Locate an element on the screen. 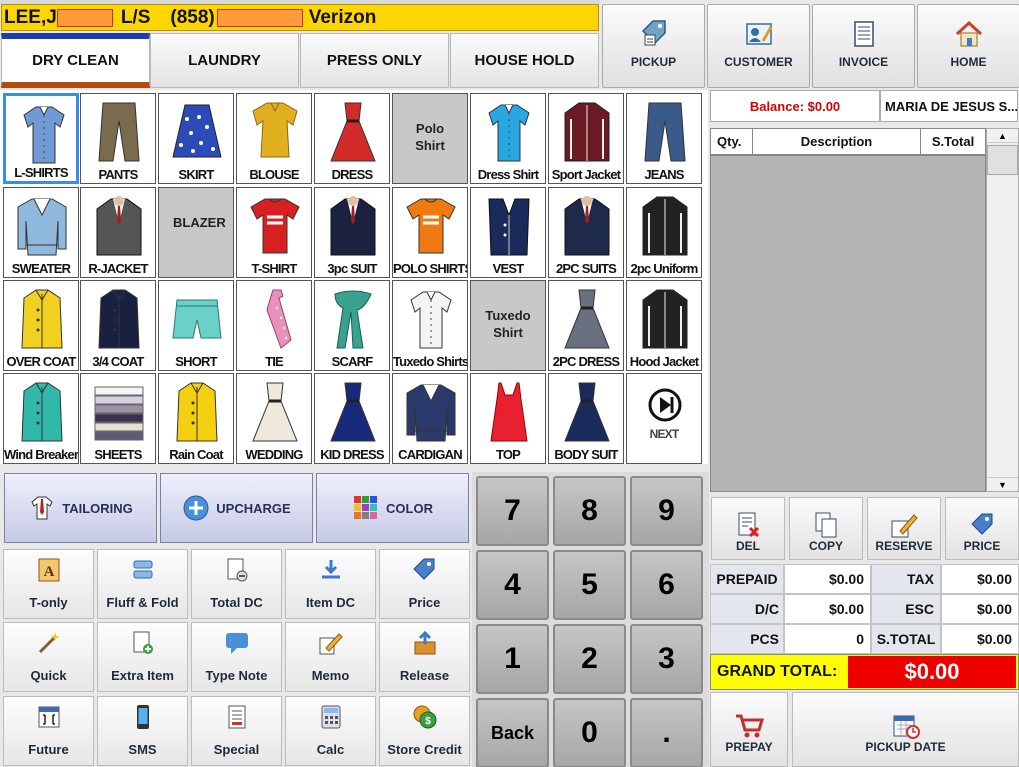 The height and width of the screenshot is (767, 1019). item-polo-shirt-button: Polo Shirt is located at coordinates (430, 138).